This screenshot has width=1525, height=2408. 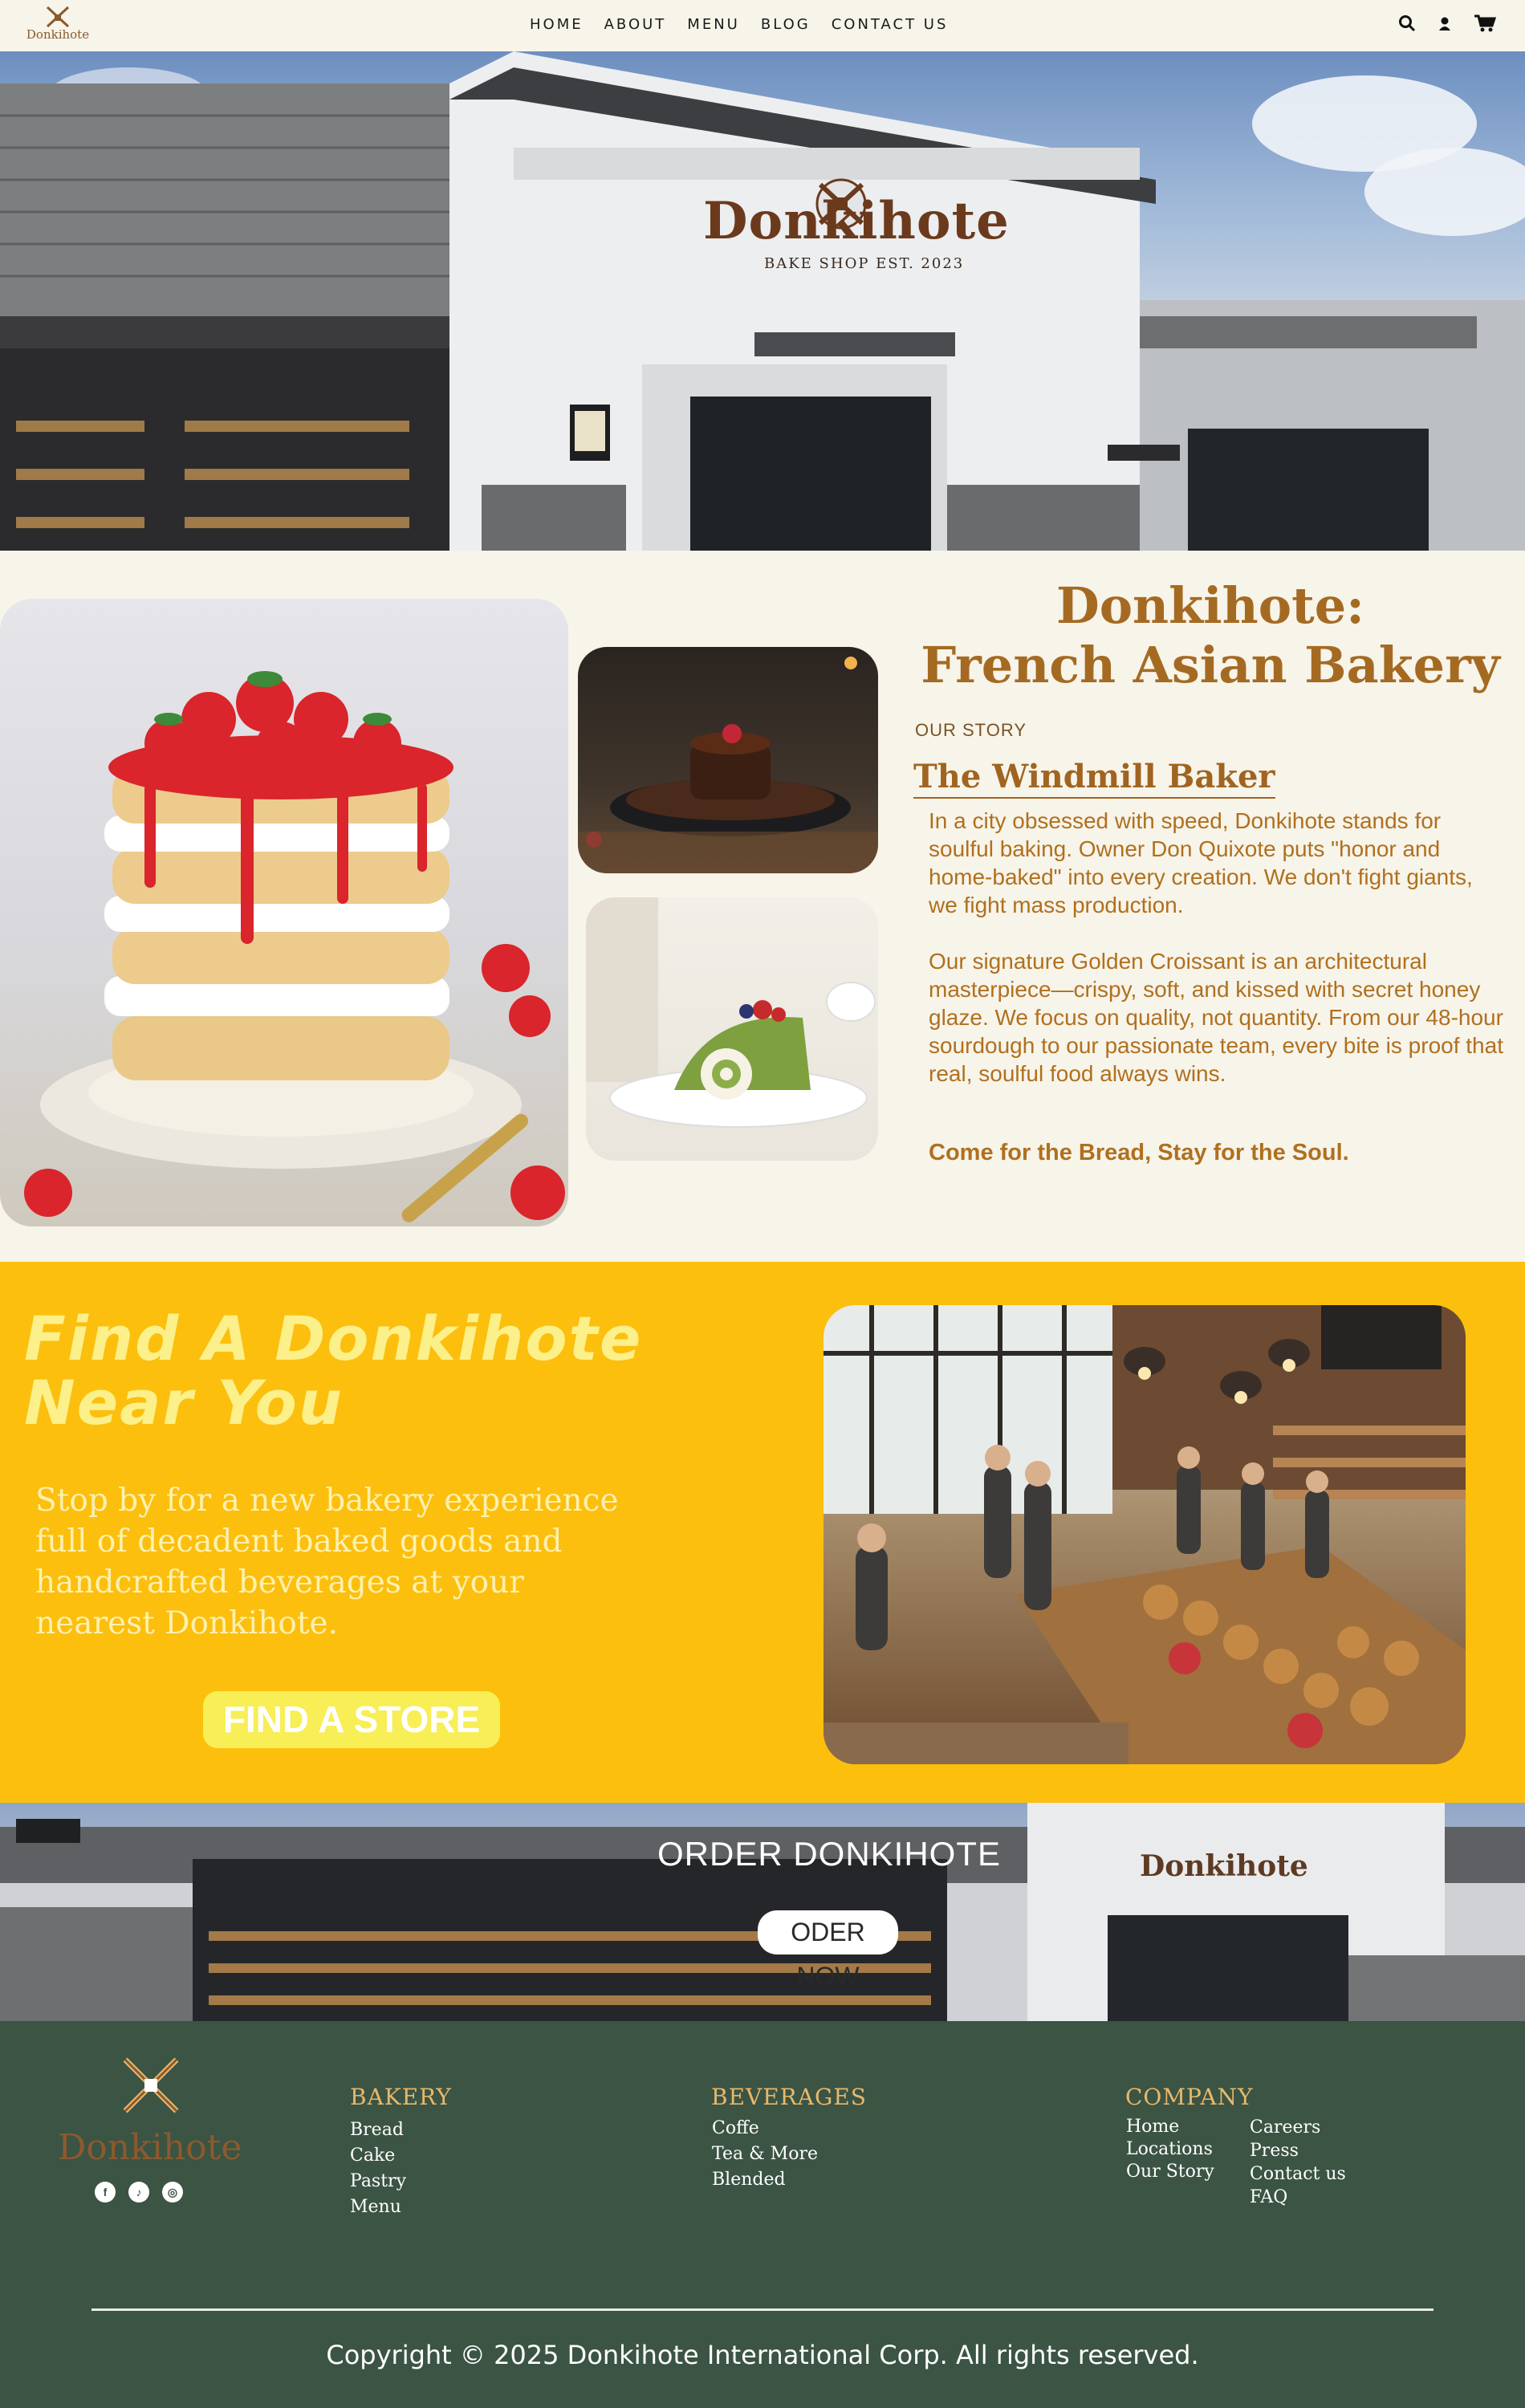 I want to click on footer-link-careers: Careers, so click(x=1298, y=2127).